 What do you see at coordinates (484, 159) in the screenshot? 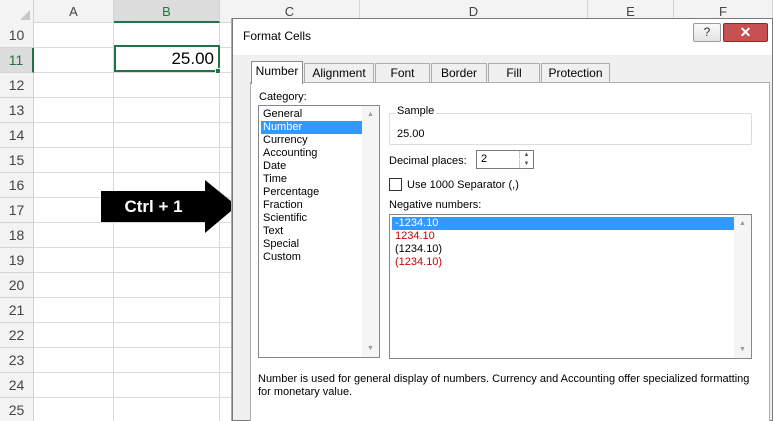
I see `decimal-places-value: 2` at bounding box center [484, 159].